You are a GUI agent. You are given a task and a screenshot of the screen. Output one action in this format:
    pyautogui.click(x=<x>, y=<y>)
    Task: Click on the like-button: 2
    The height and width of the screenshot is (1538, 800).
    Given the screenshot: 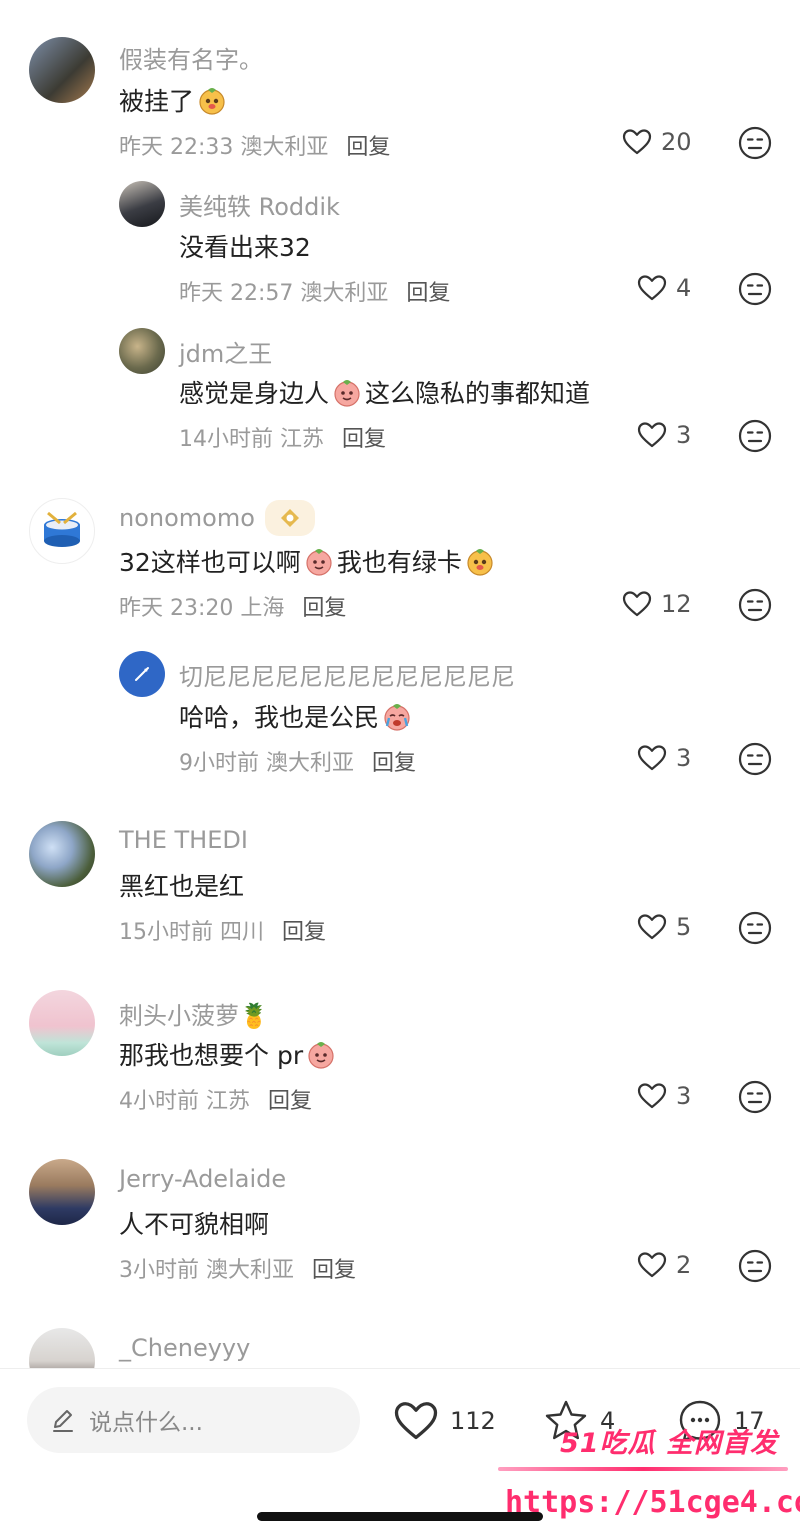 What is the action you would take?
    pyautogui.click(x=663, y=1265)
    